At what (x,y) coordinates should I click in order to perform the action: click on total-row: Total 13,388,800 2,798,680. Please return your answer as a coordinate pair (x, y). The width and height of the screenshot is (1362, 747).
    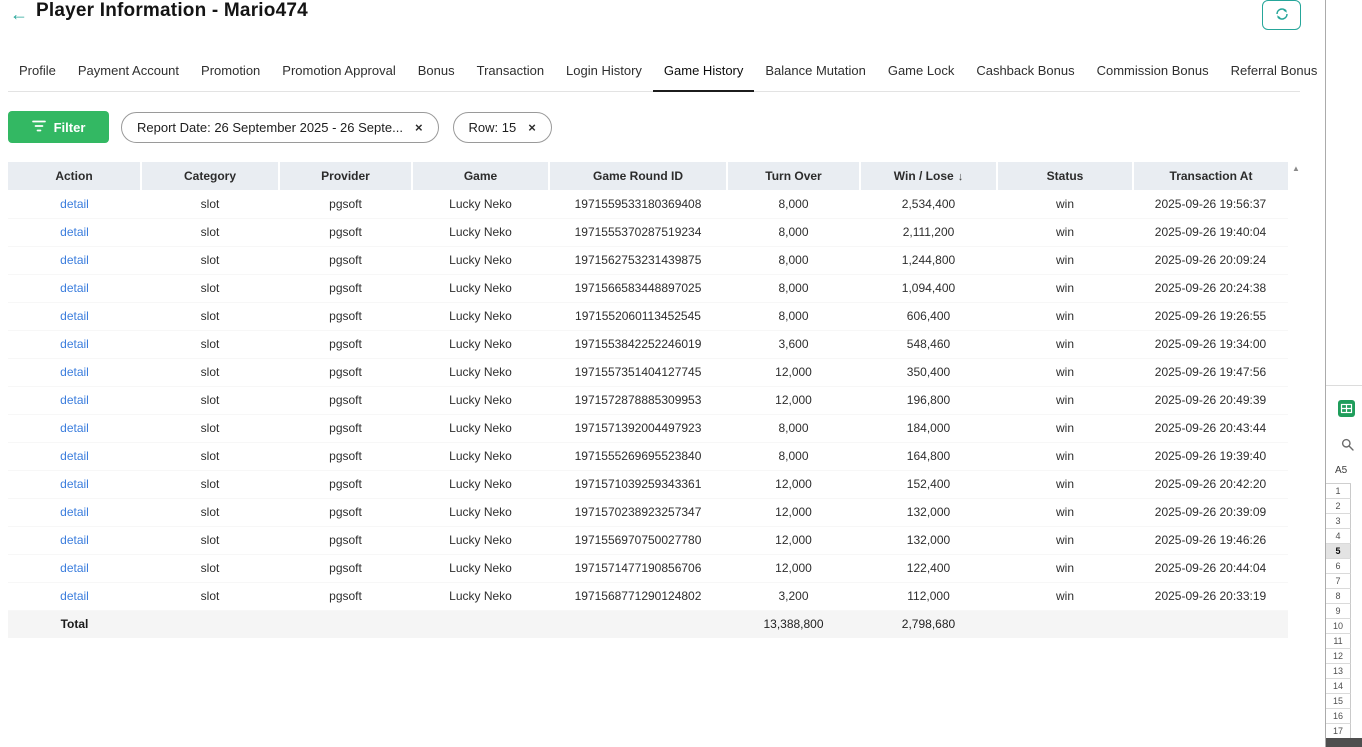
    Looking at the image, I should click on (648, 624).